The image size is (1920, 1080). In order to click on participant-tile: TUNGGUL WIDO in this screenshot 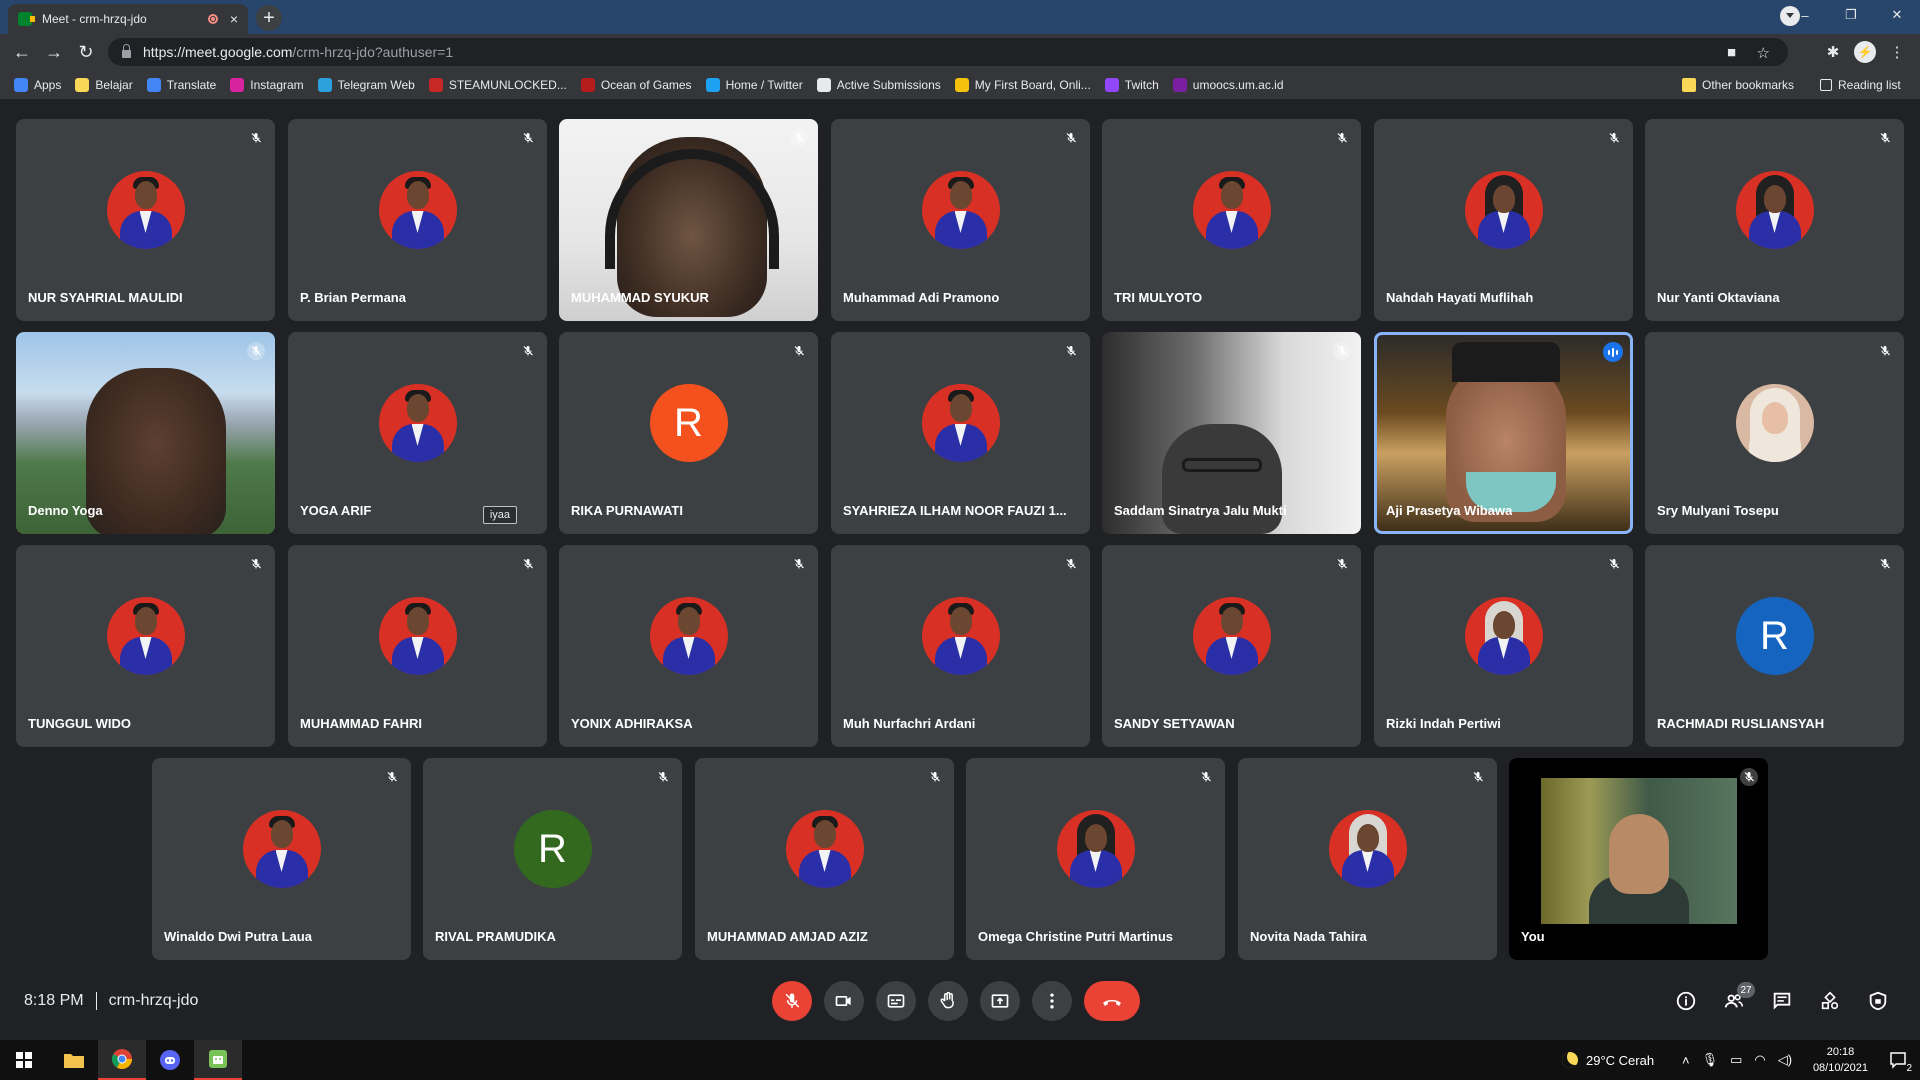, I will do `click(145, 646)`.